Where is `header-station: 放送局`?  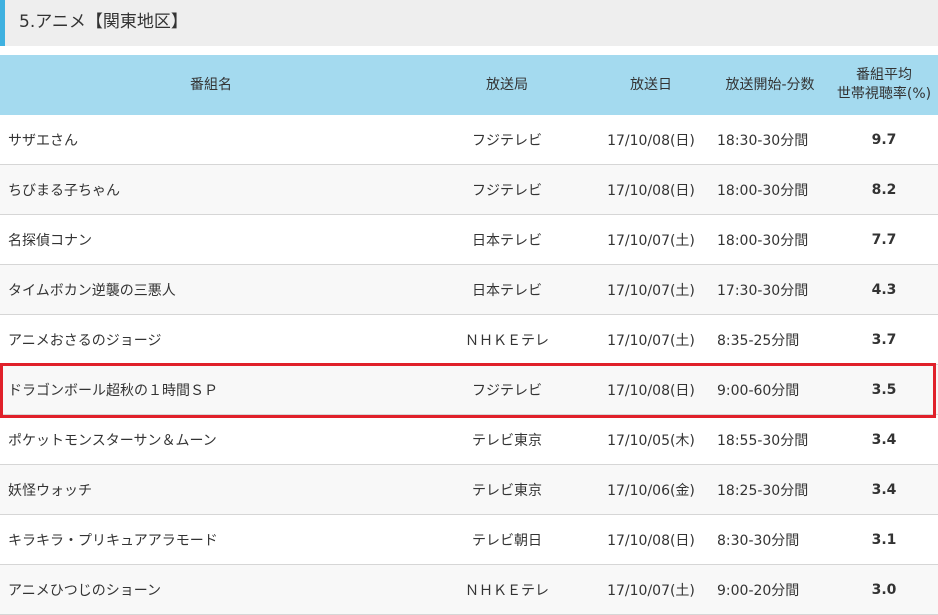 header-station: 放送局 is located at coordinates (507, 85).